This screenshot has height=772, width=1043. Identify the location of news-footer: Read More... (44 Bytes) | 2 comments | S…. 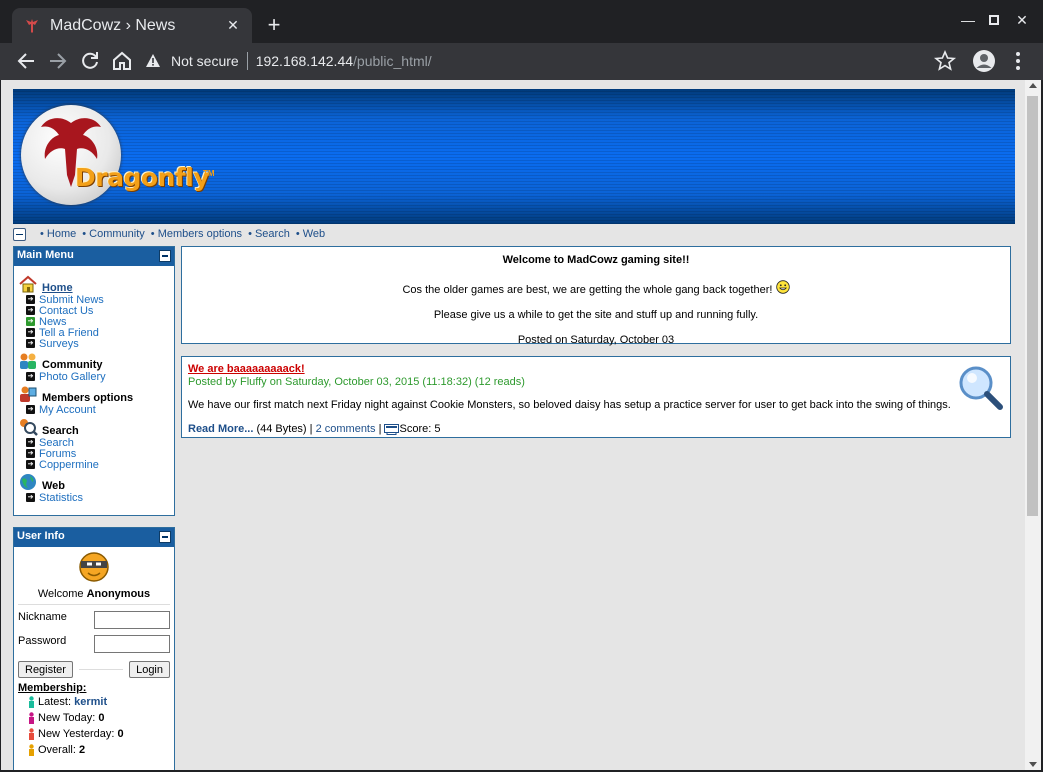
(596, 429).